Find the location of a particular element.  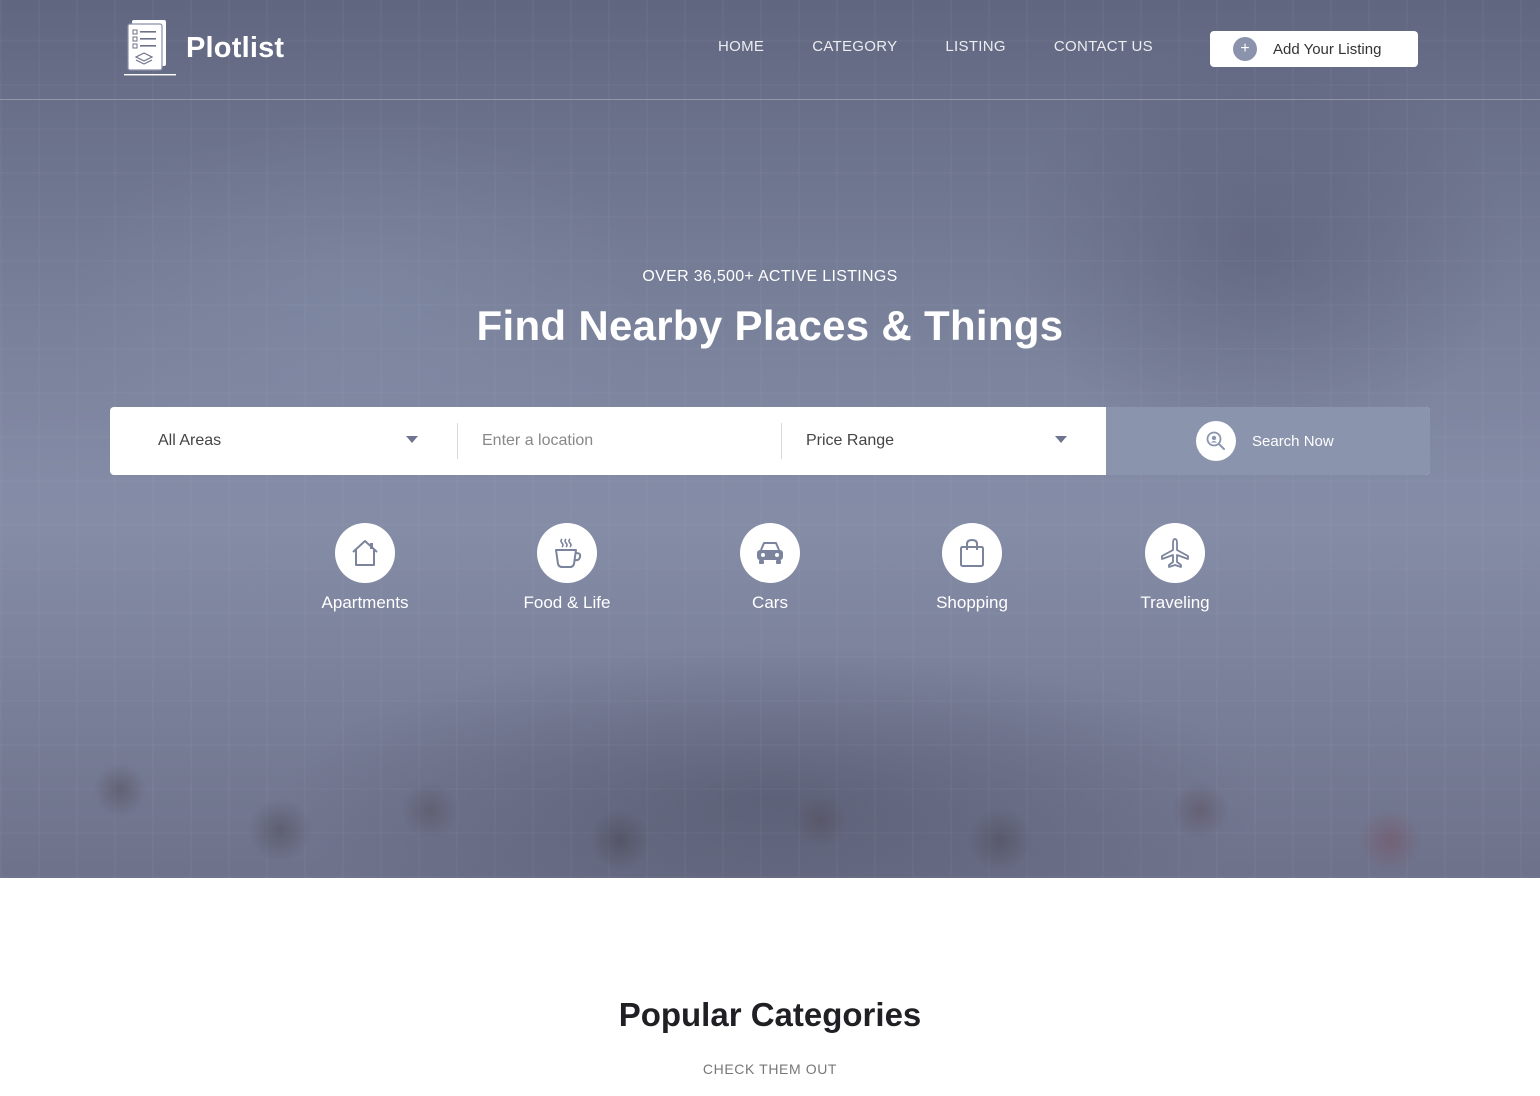

area-select: All Areas is located at coordinates (289, 441).